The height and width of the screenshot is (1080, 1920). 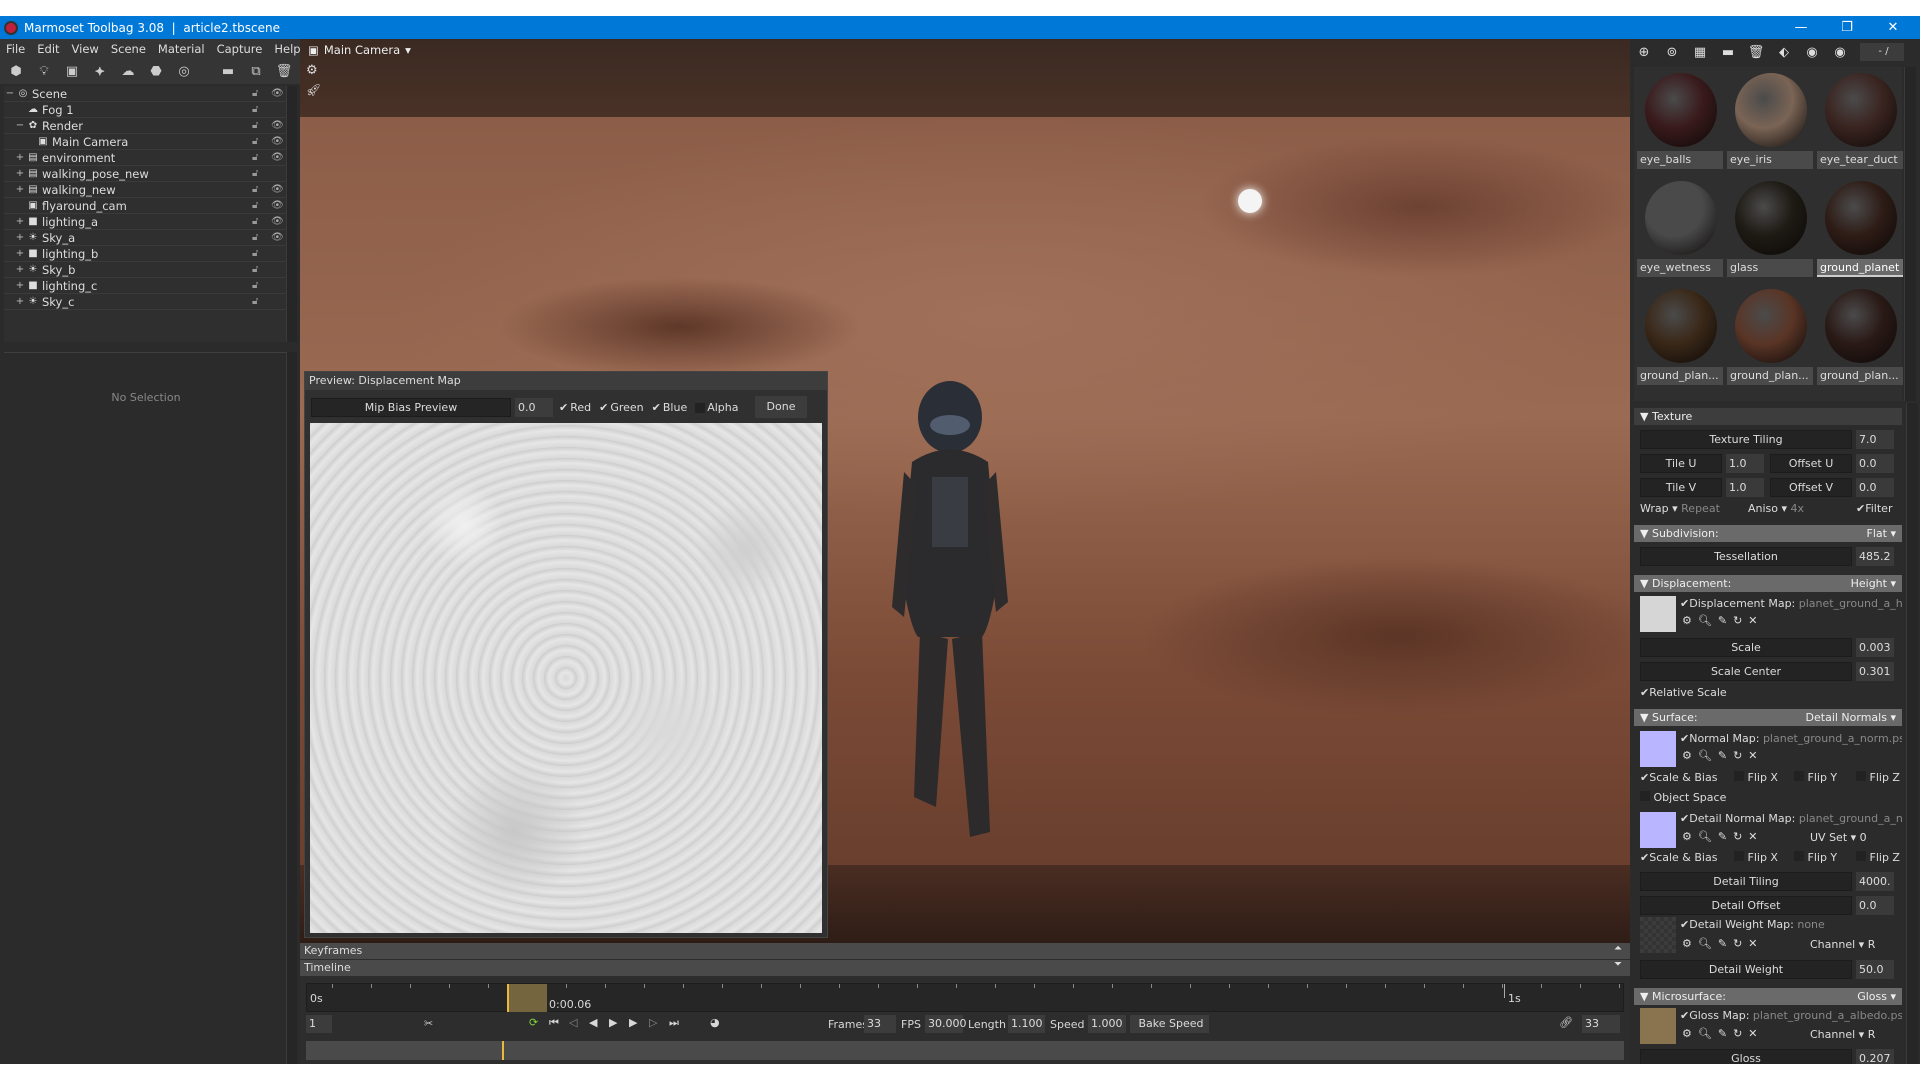 I want to click on skip-to-end-icon: ⏭, so click(x=674, y=1023).